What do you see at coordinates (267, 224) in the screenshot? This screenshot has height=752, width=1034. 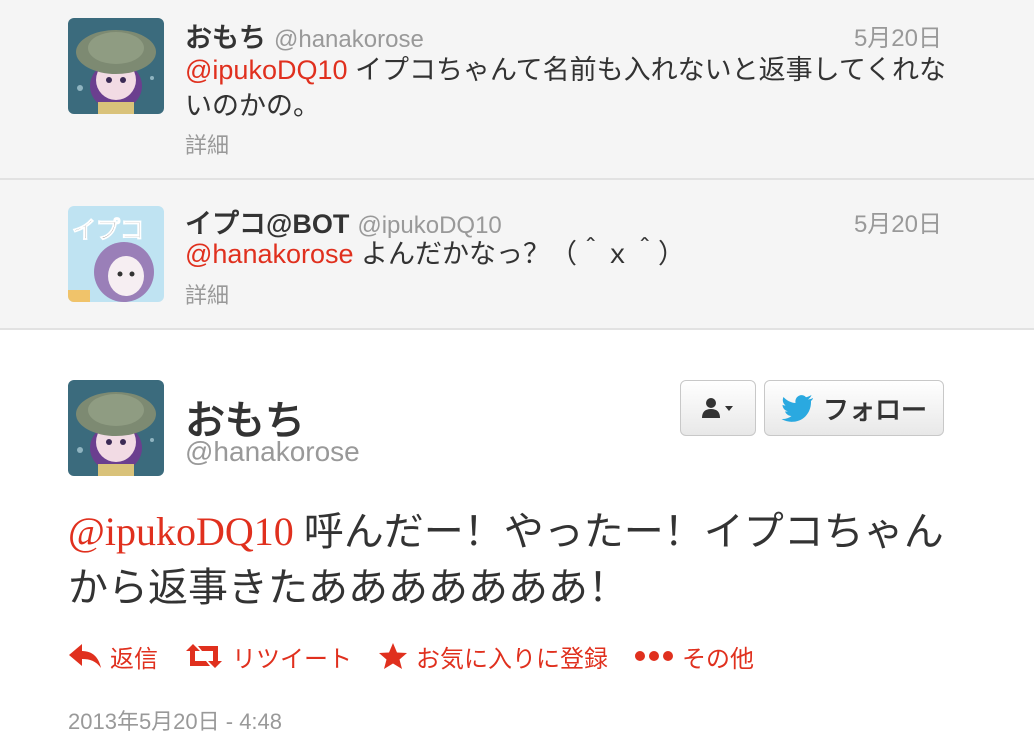 I see `author-name: イプコ@BOT` at bounding box center [267, 224].